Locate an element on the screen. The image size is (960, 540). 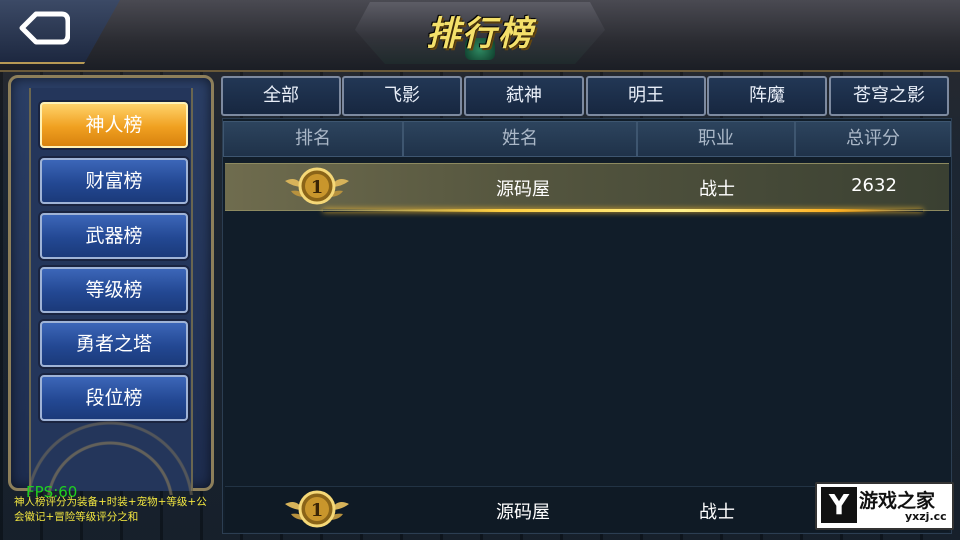
table-header: 排名 姓名 职业 总评分 is located at coordinates (587, 139).